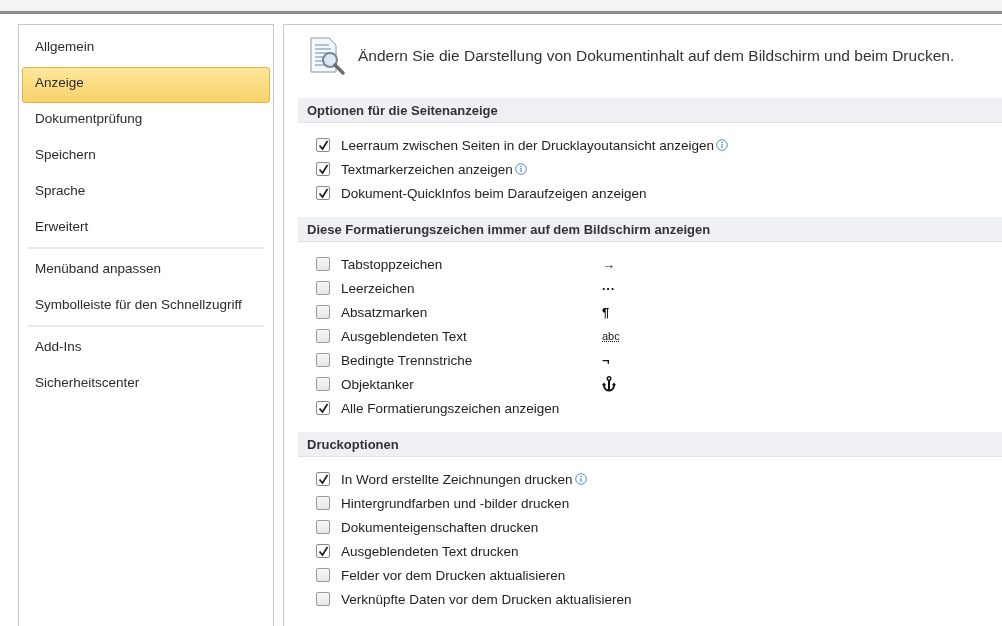  I want to click on sidebar-item: Symbolleiste für den Schnellzugriff, so click(146, 307).